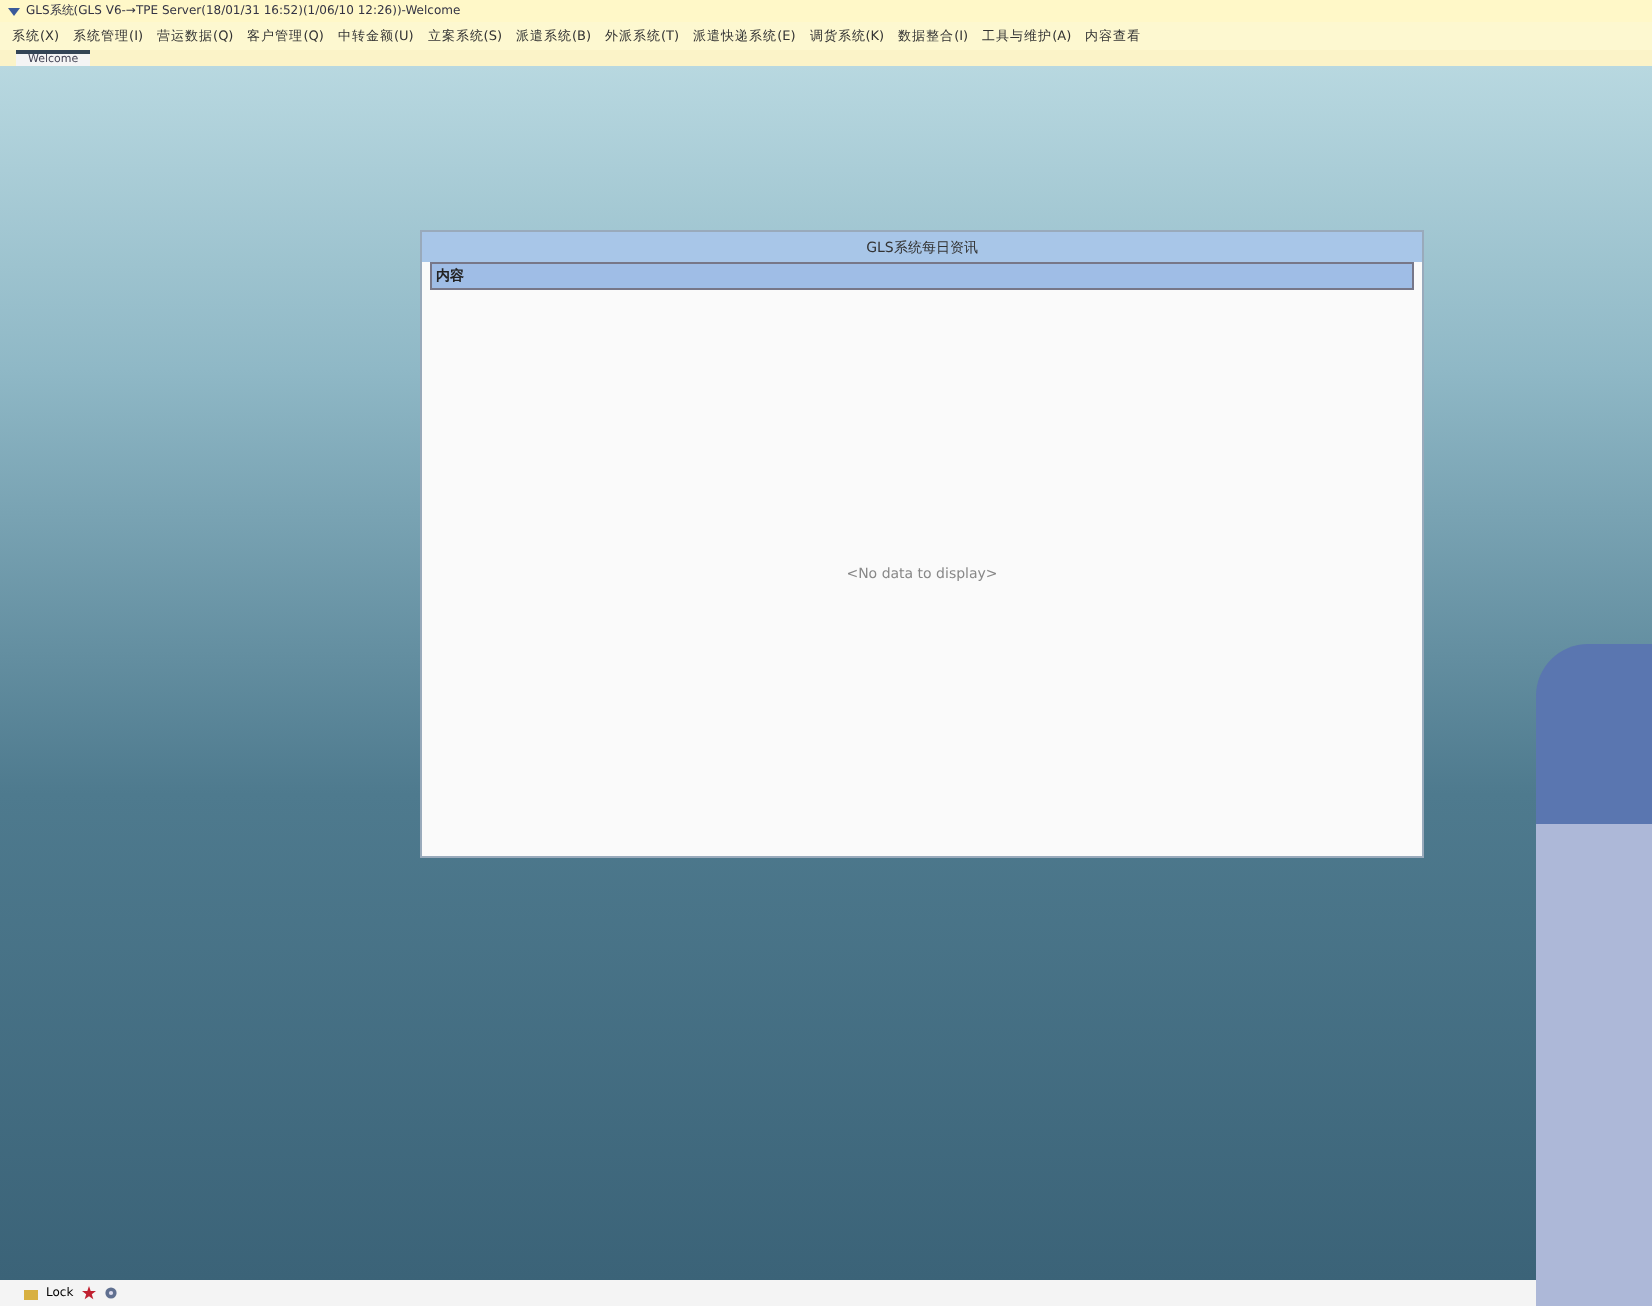  Describe the element at coordinates (88, 1293) in the screenshot. I see `star-icon` at that location.